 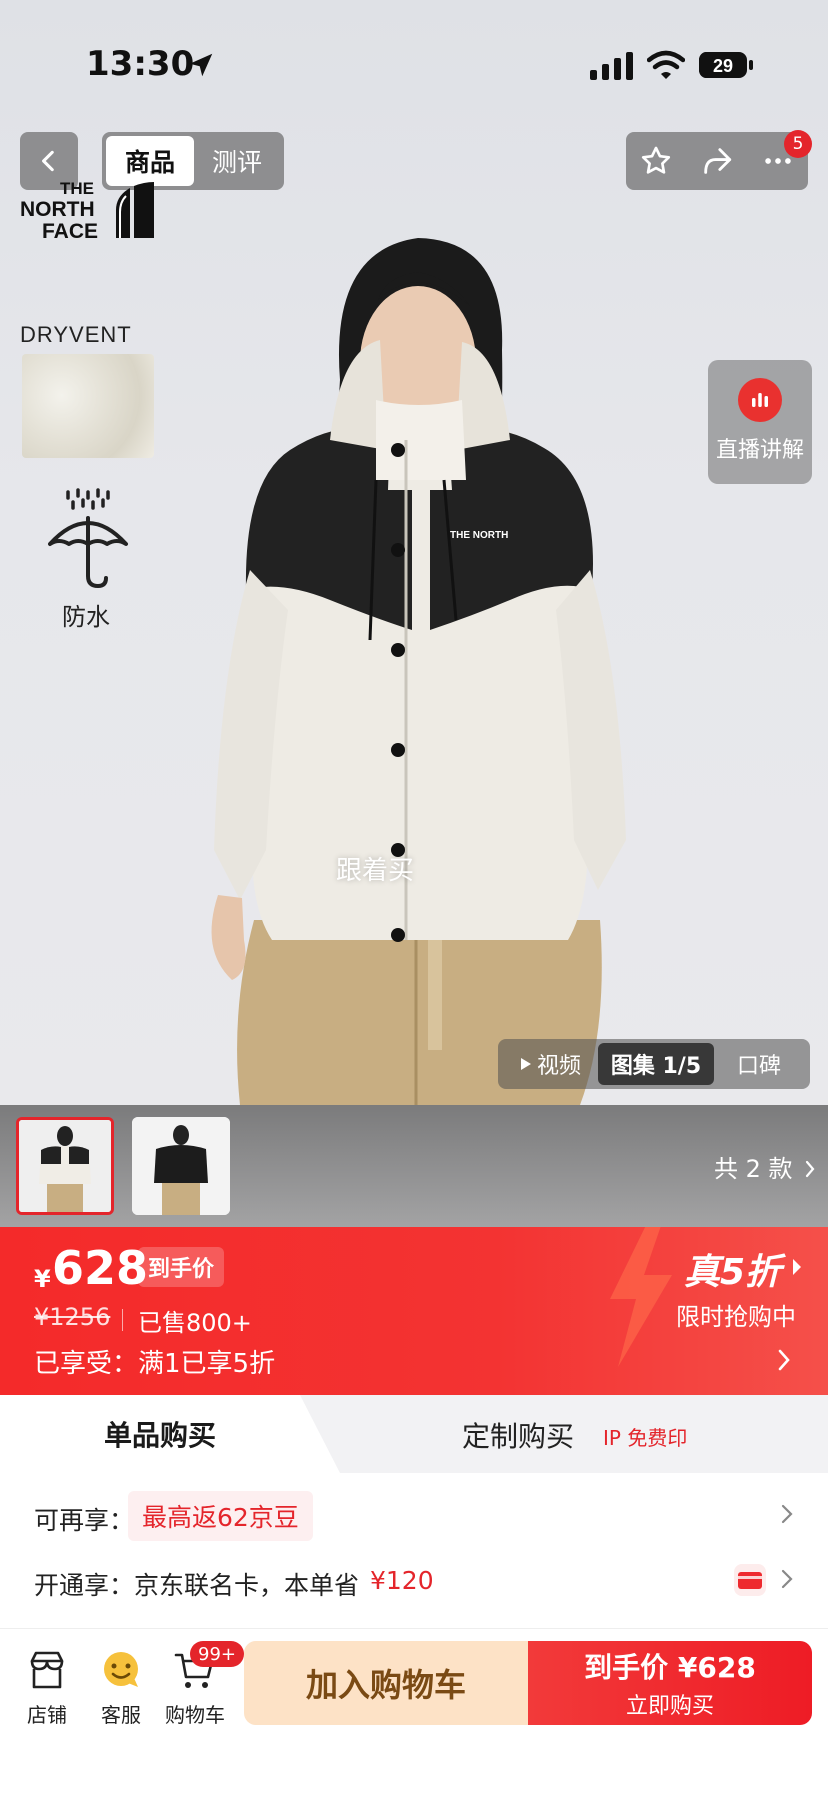 What do you see at coordinates (160, 1435) in the screenshot?
I see `tab-single-purchase-label: 单品购买` at bounding box center [160, 1435].